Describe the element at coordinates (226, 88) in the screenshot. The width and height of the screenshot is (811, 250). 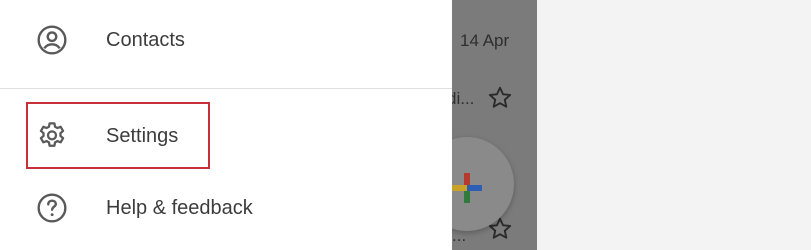
I see `divider` at that location.